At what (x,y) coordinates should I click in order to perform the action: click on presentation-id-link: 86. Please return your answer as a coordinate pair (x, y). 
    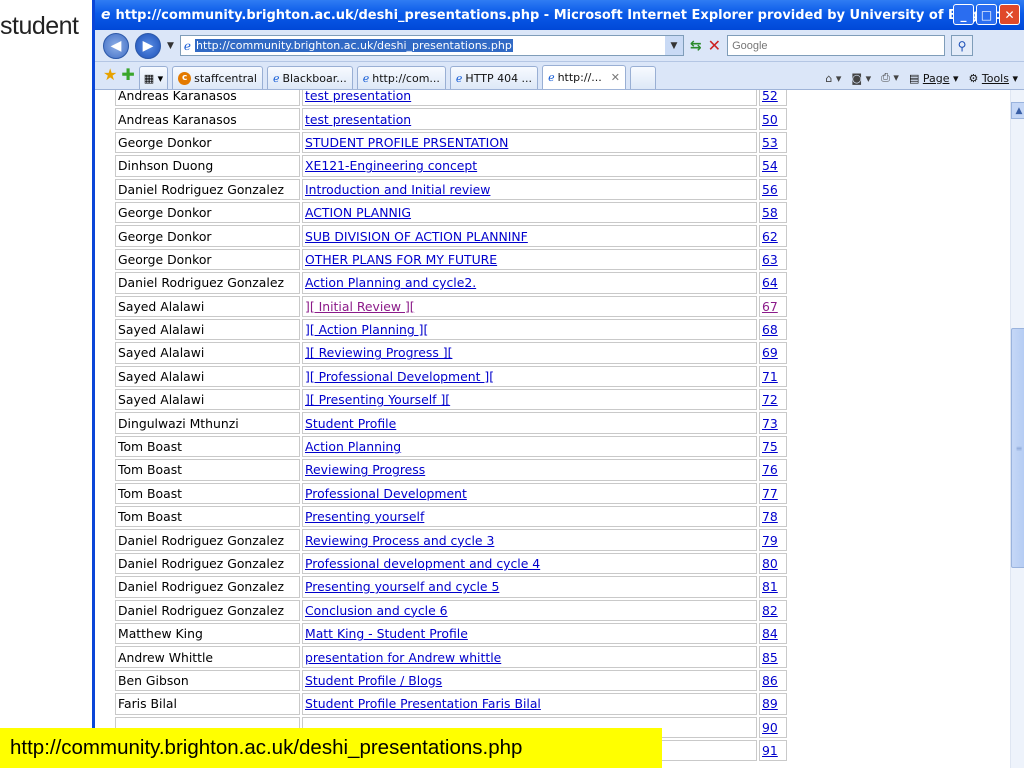
    Looking at the image, I should click on (770, 680).